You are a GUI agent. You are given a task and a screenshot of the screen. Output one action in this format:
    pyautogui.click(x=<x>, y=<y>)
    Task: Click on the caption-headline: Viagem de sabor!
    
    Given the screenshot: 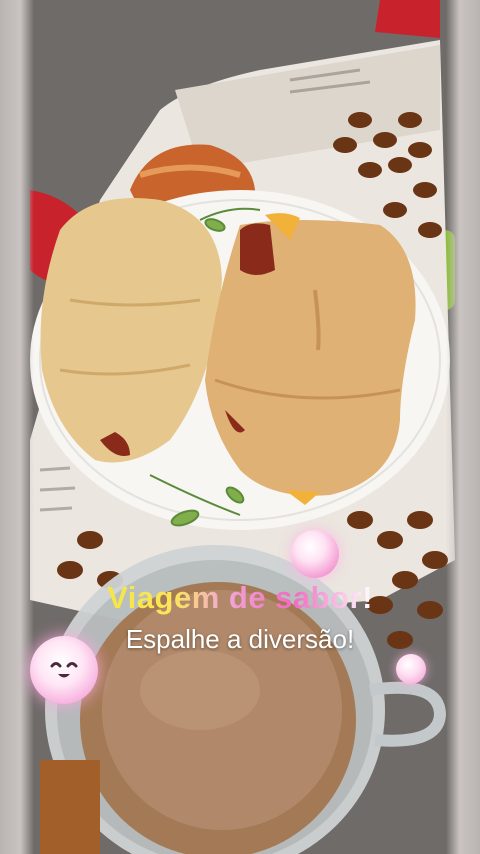 What is the action you would take?
    pyautogui.click(x=240, y=598)
    